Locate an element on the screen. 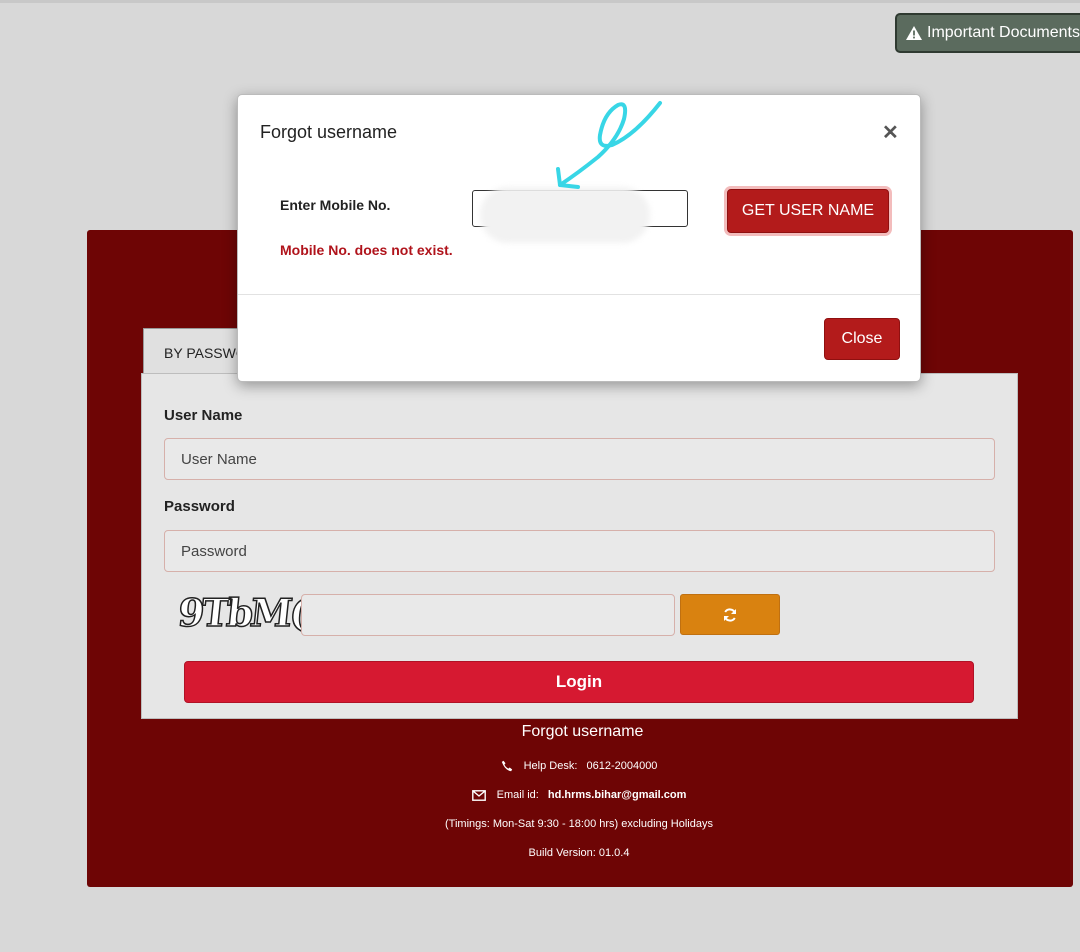 This screenshot has height=952, width=1080. help-desk-label: Help Desk: is located at coordinates (550, 766).